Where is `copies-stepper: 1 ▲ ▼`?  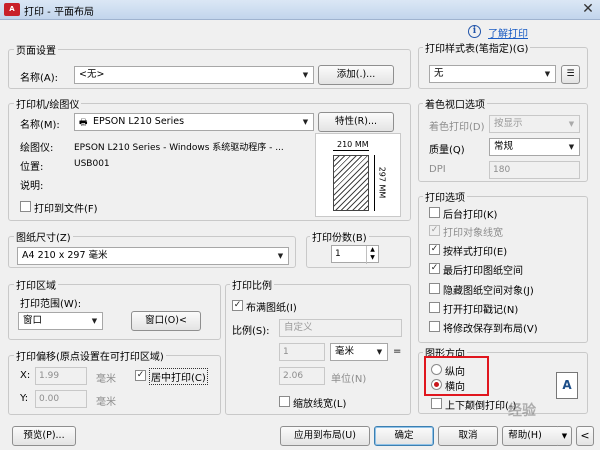
copies-stepper: 1 ▲ ▼ is located at coordinates (355, 254).